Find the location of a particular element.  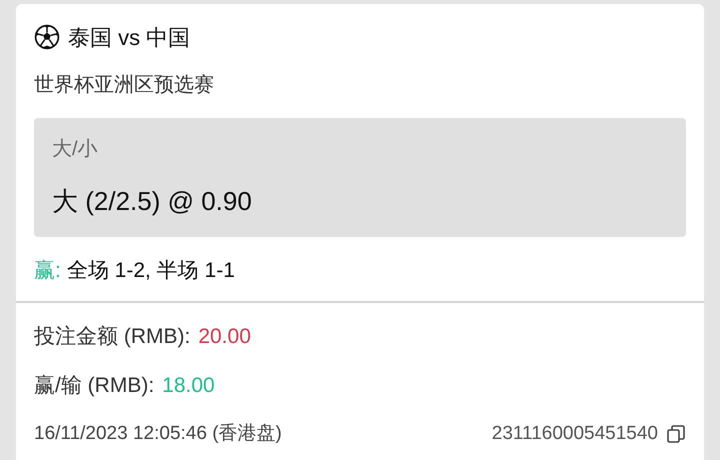

market-label: 大/小 is located at coordinates (75, 149).